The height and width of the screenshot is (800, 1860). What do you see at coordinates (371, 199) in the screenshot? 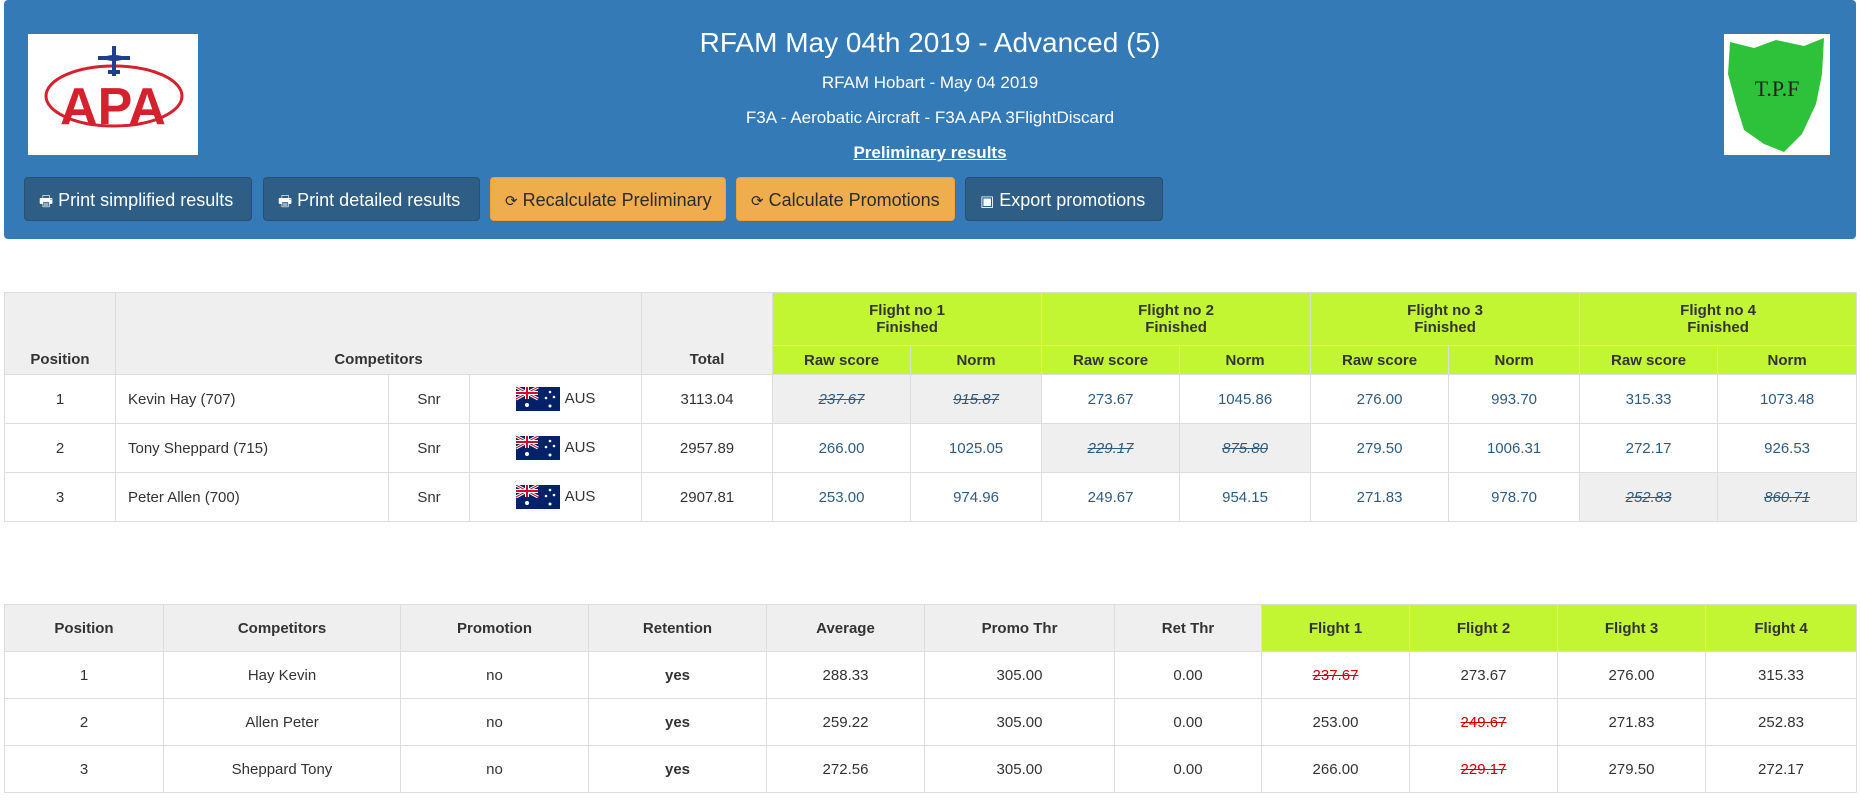
I see `print-detailed-button: 🖶 Print detailed results` at bounding box center [371, 199].